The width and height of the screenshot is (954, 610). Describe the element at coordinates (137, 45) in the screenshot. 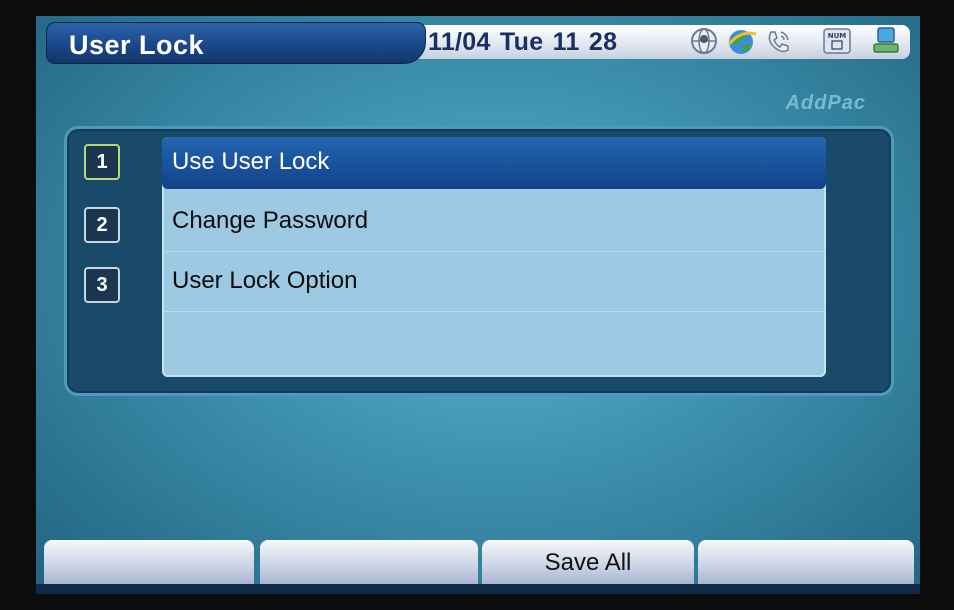

I see `page-title: User Lock` at that location.